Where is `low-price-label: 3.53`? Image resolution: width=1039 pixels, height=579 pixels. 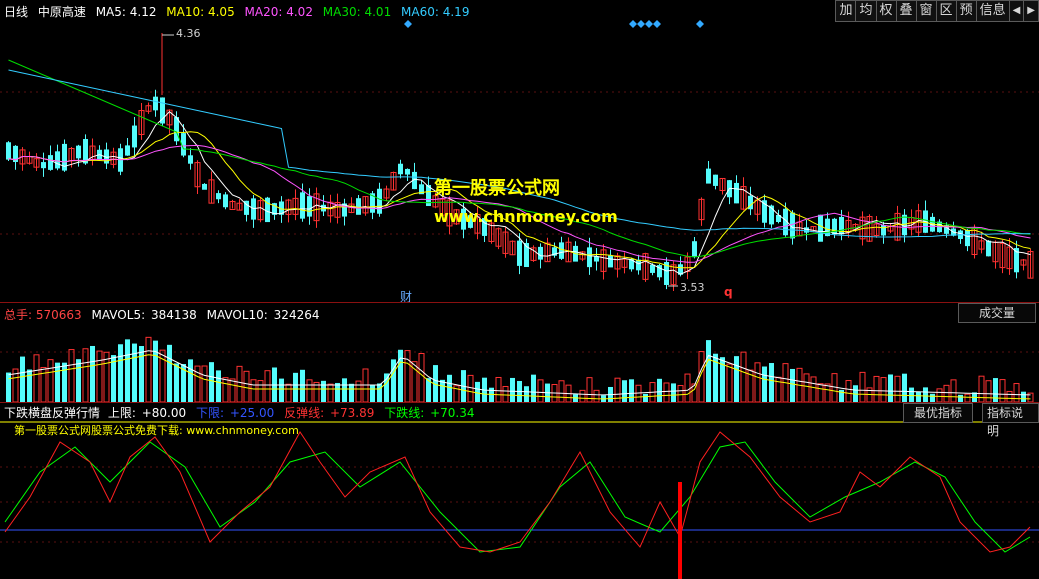
low-price-label: 3.53 is located at coordinates (692, 287).